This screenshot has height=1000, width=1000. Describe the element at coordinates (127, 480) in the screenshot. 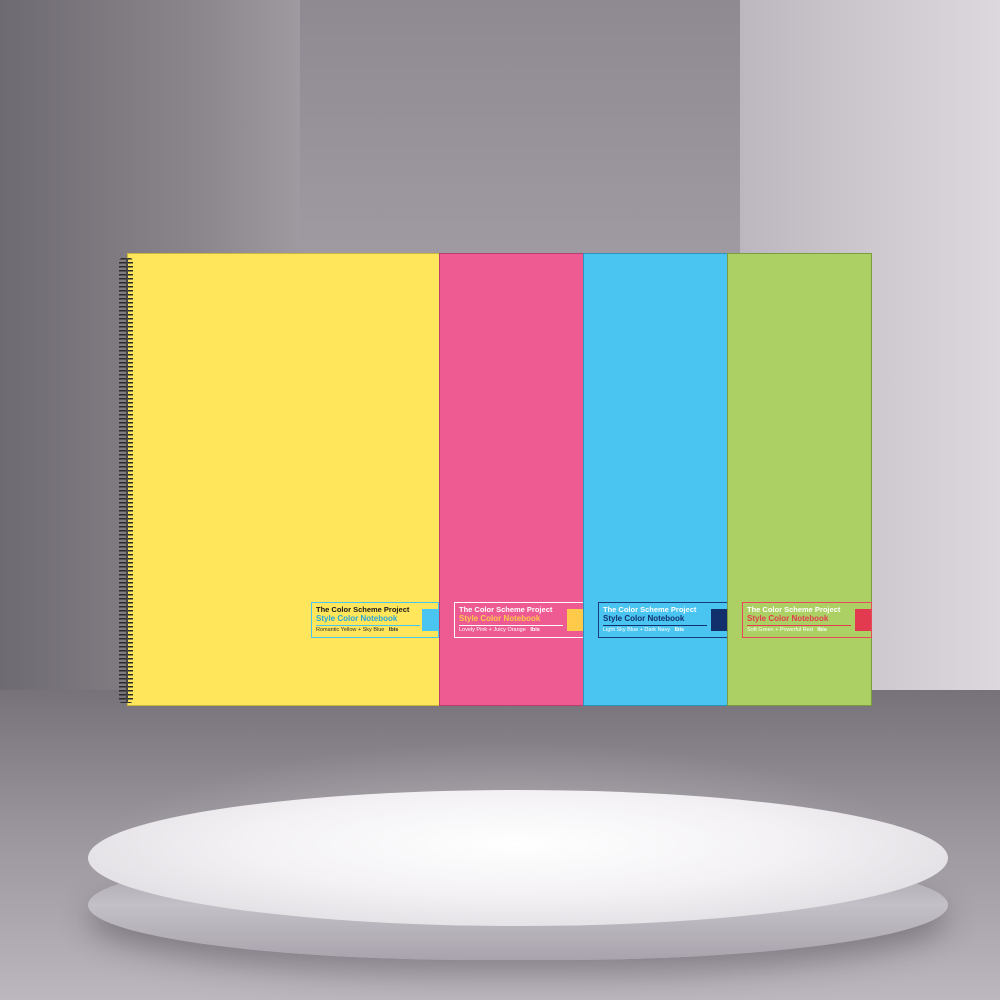

I see `spiral-wire` at that location.